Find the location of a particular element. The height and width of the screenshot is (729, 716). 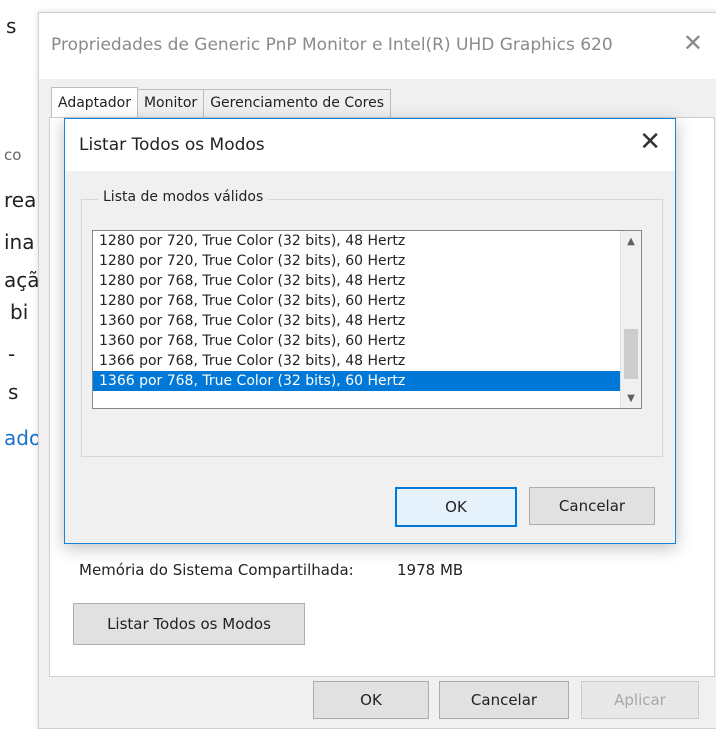

properties-tabs: Adaptador Monitor Gerenciamento de Cores is located at coordinates (221, 102).